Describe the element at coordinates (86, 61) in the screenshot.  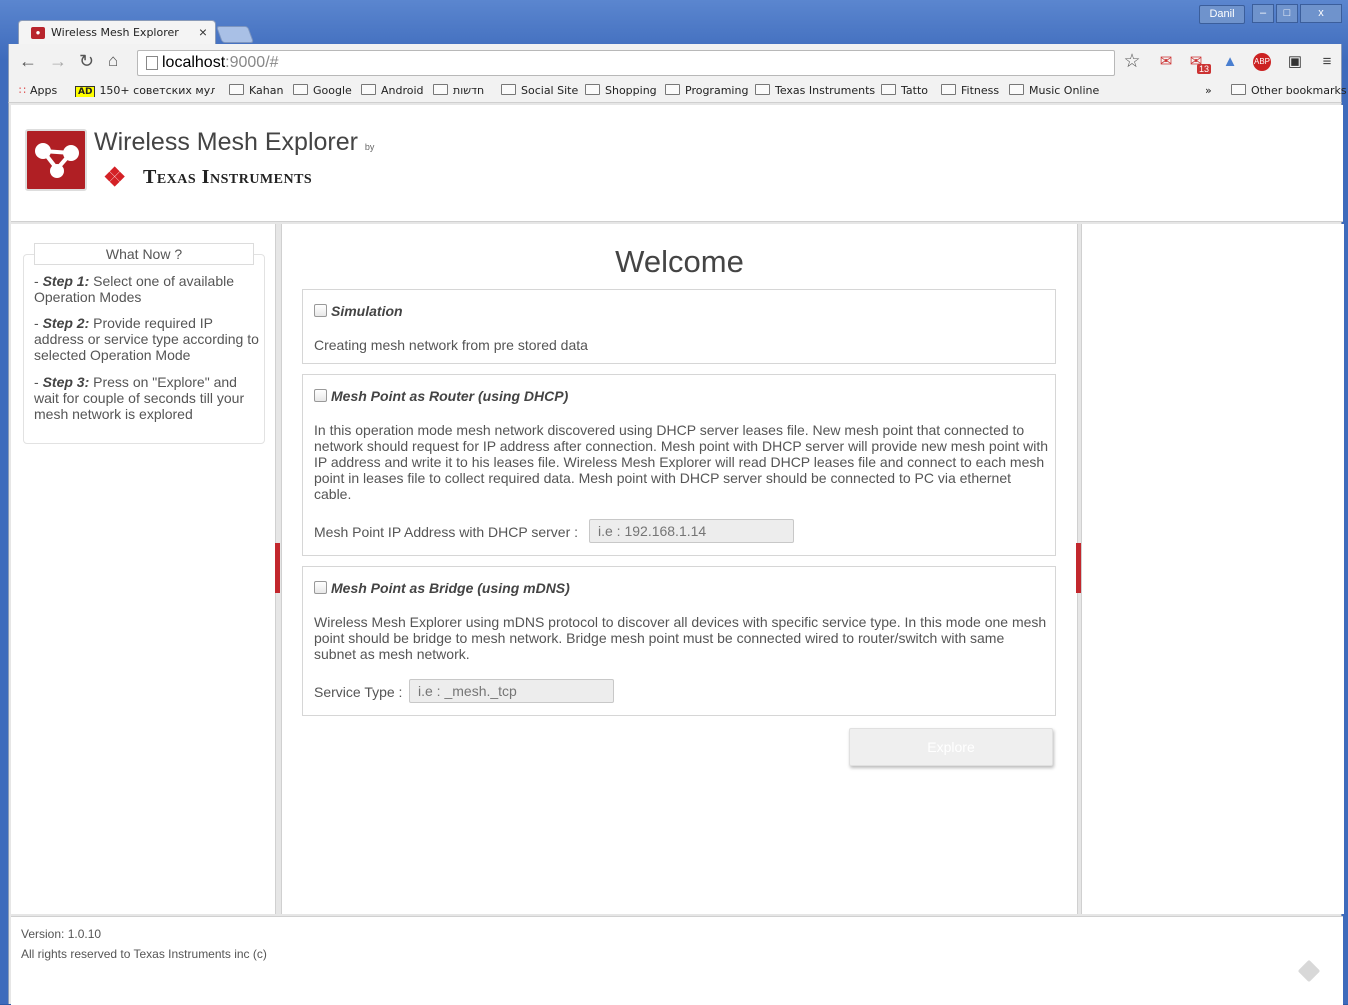
I see `reload-icon: ↻` at that location.